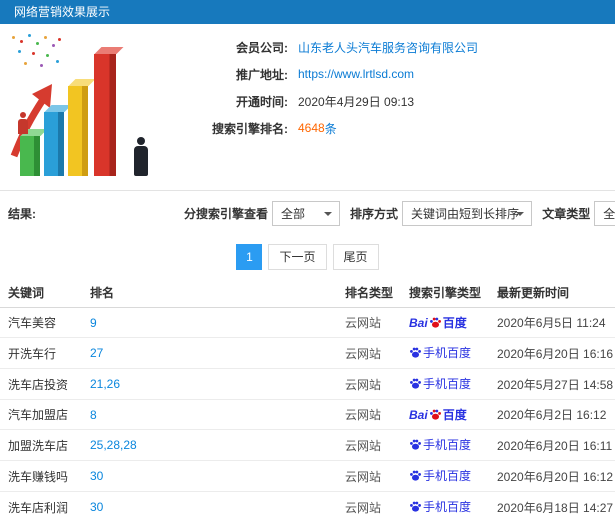 The width and height of the screenshot is (615, 520). I want to click on info-row-company: 会员公司: 山东老人头汽车服务咨询有限公司, so click(328, 47).